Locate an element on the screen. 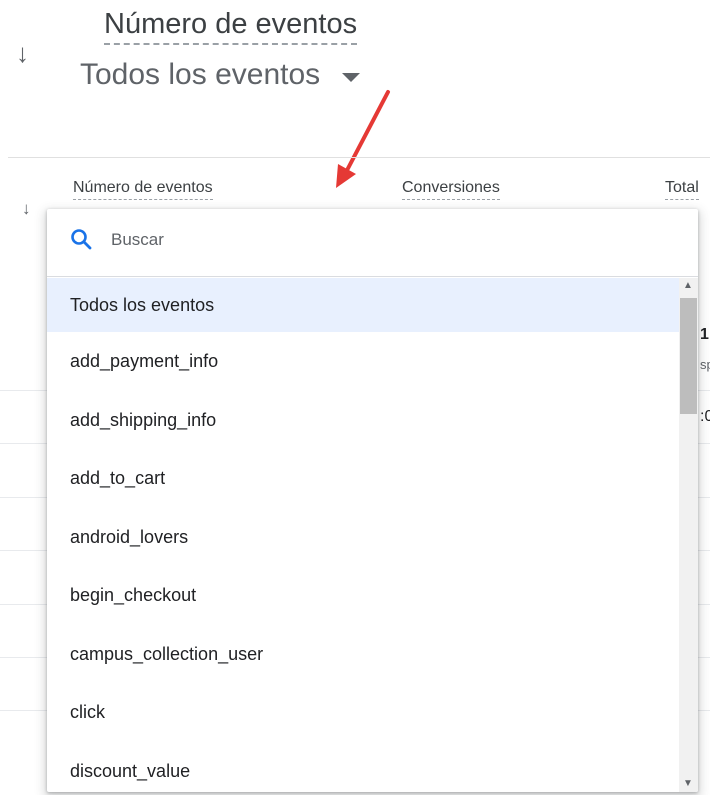  scrollbar: ▲ ▼ is located at coordinates (688, 535).